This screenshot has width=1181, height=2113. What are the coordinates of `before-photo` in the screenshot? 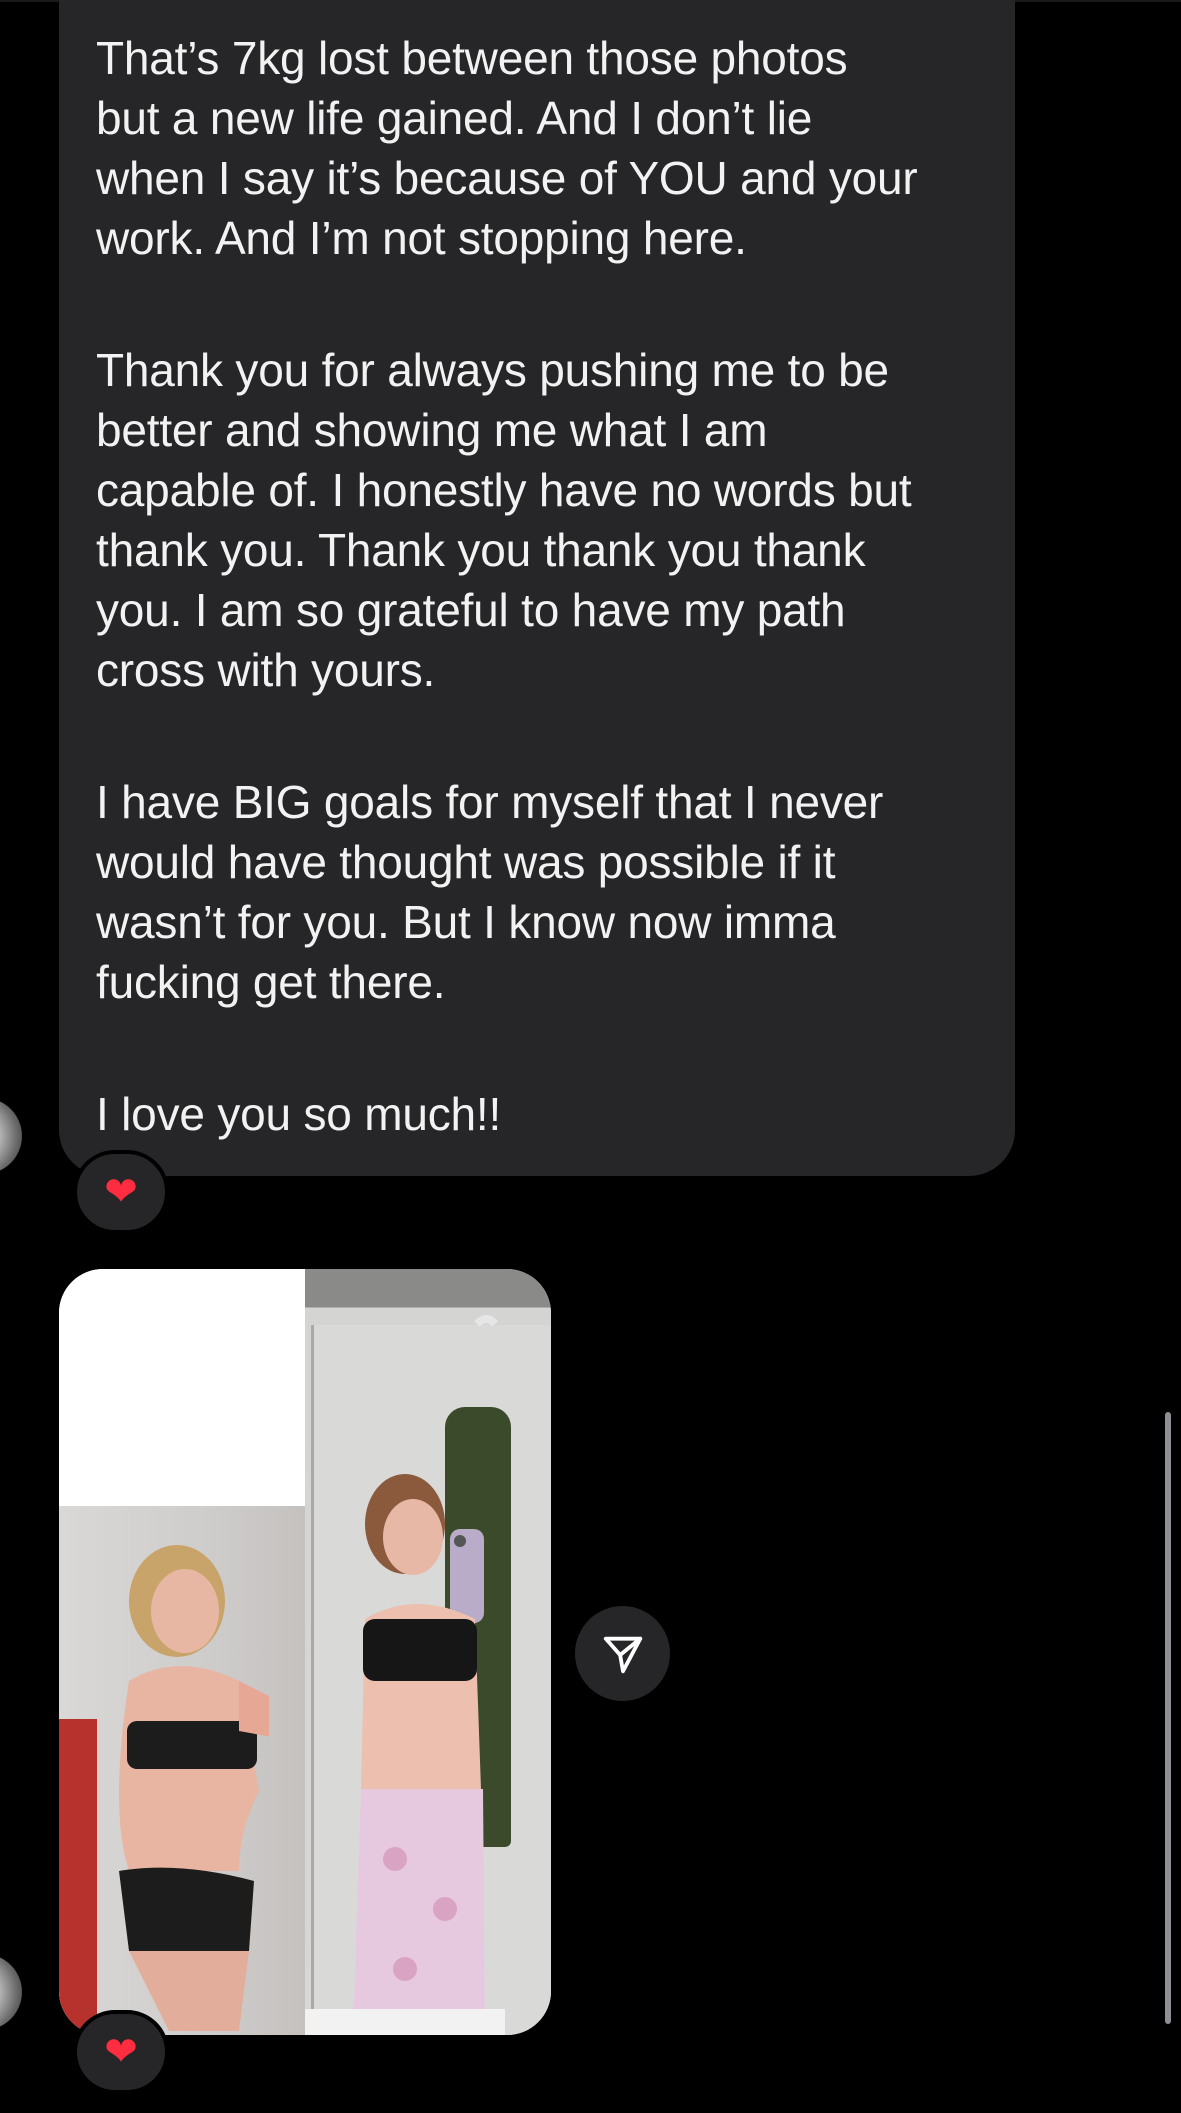 It's located at (182, 1652).